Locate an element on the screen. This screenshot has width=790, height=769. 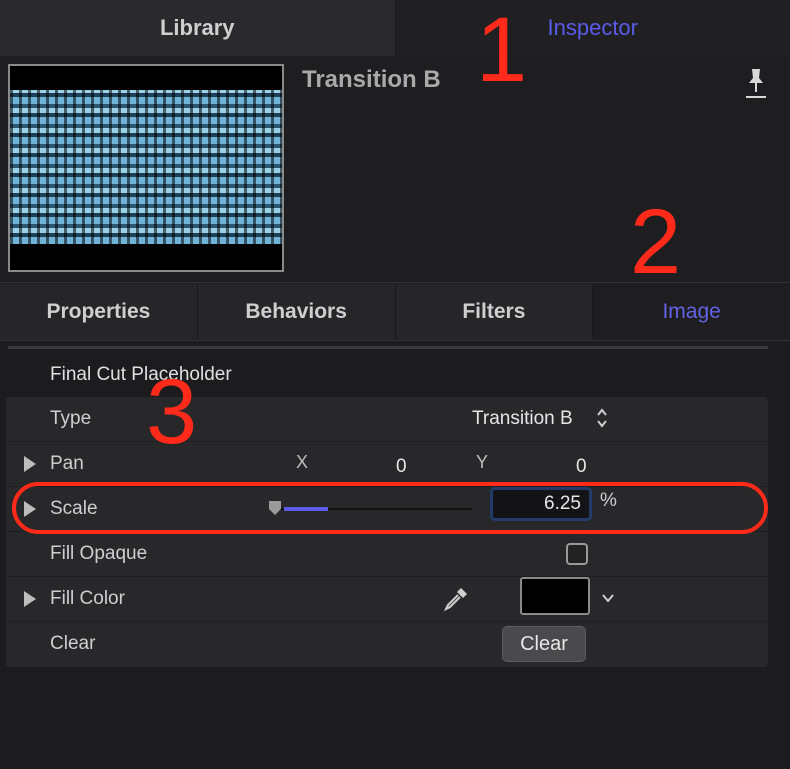
annotation-number-1: 1 is located at coordinates (502, 50).